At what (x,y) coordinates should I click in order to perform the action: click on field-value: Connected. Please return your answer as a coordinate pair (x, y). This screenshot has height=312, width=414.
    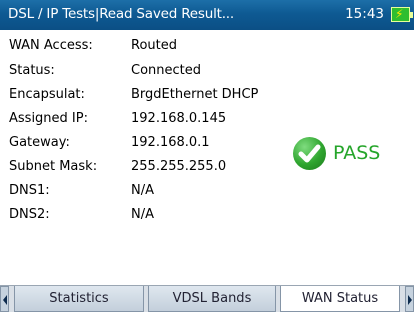
    Looking at the image, I should click on (166, 70).